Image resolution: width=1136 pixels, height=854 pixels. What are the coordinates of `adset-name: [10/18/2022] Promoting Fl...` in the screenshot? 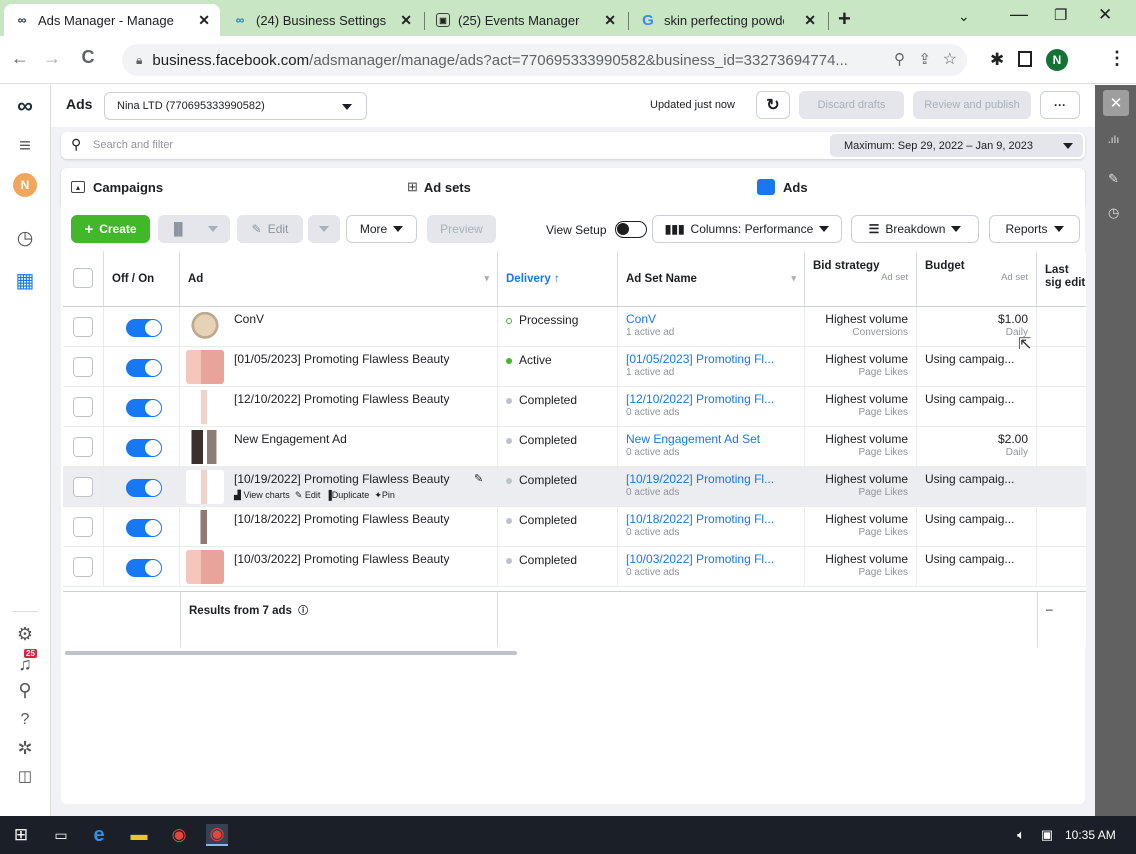 It's located at (700, 519).